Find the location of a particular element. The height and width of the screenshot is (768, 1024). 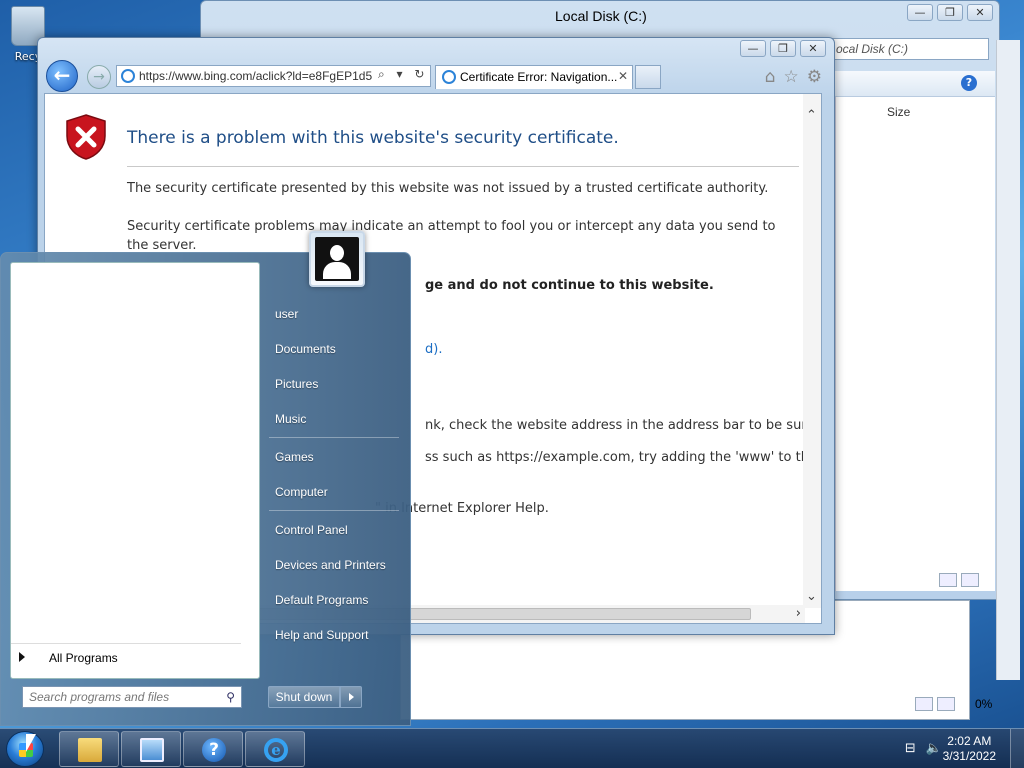

view-buttons is located at coordinates (959, 580).